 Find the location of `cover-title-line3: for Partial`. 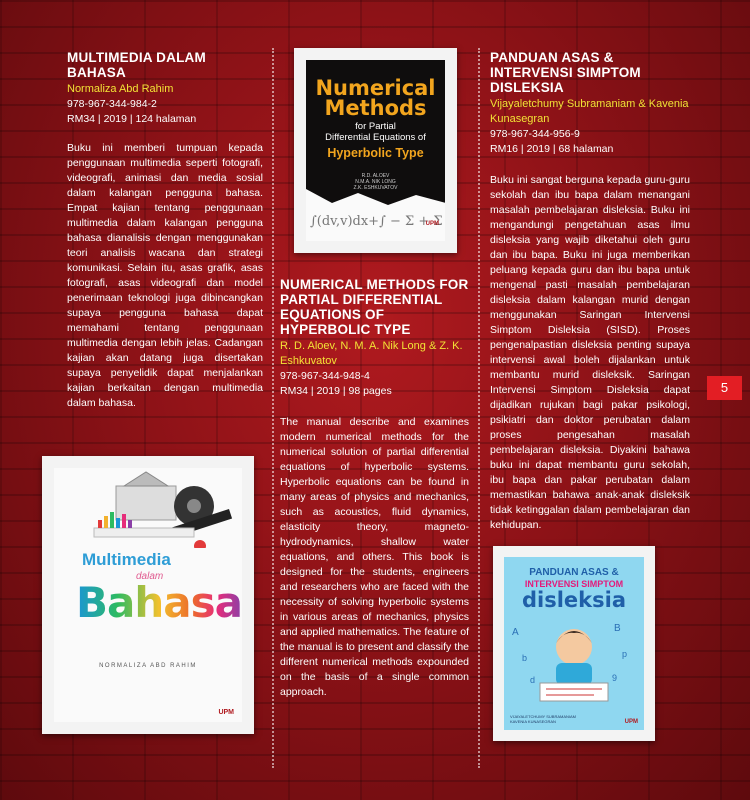

cover-title-line3: for Partial is located at coordinates (375, 126).